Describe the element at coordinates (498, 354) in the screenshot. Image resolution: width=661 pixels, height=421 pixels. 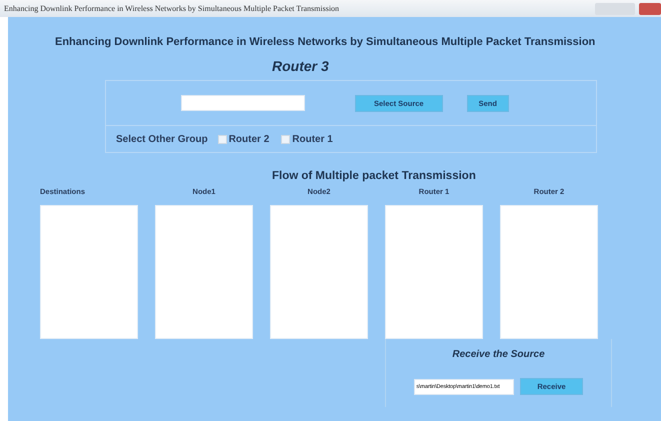
I see `receive-title: Receive the Source` at that location.